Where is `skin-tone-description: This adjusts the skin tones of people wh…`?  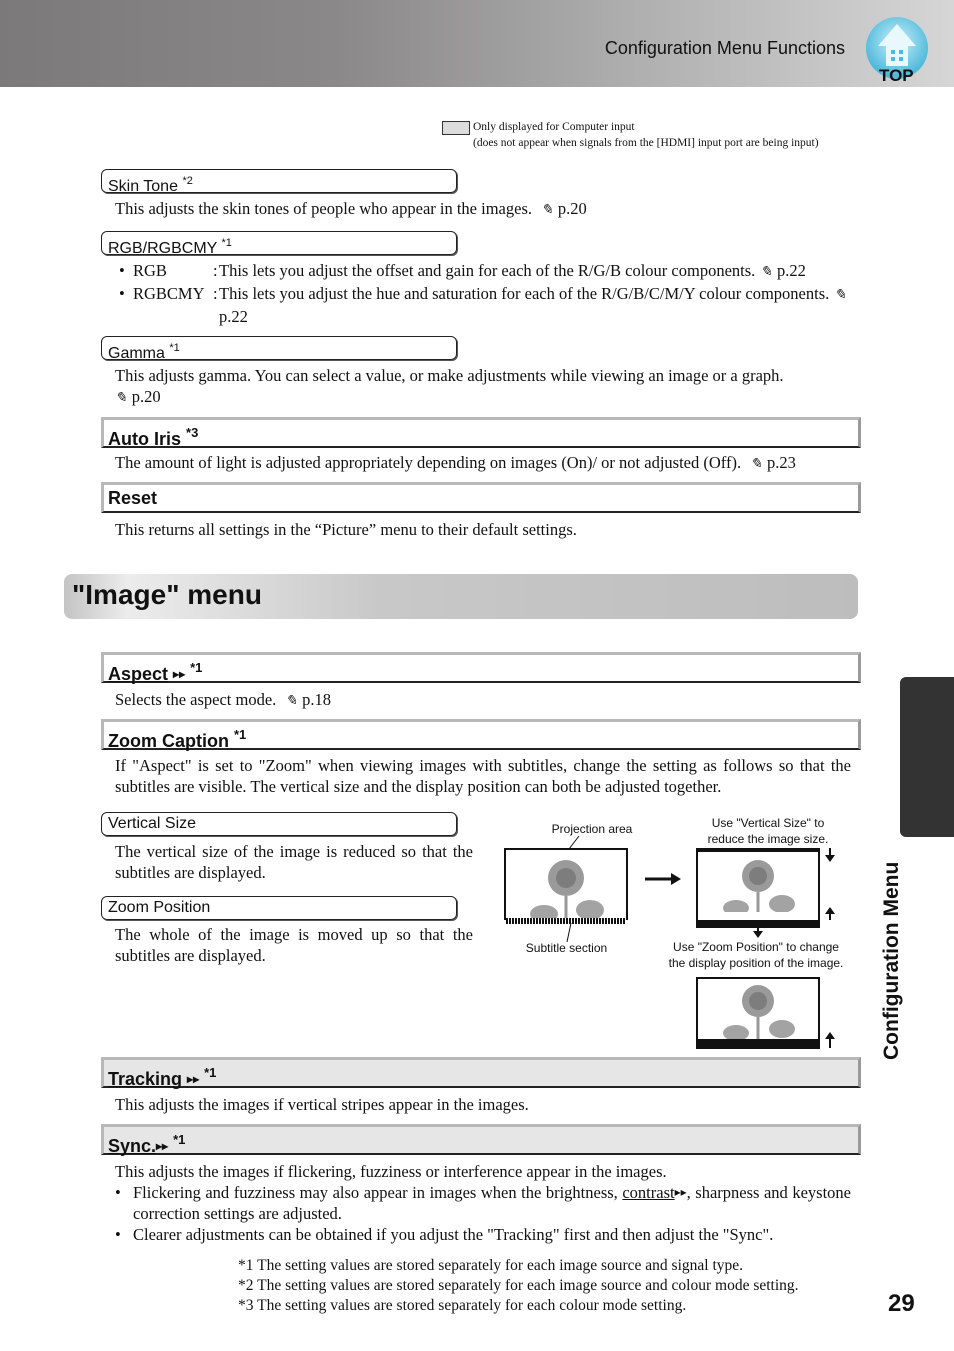
skin-tone-description: This adjusts the skin tones of people wh… is located at coordinates (485, 209).